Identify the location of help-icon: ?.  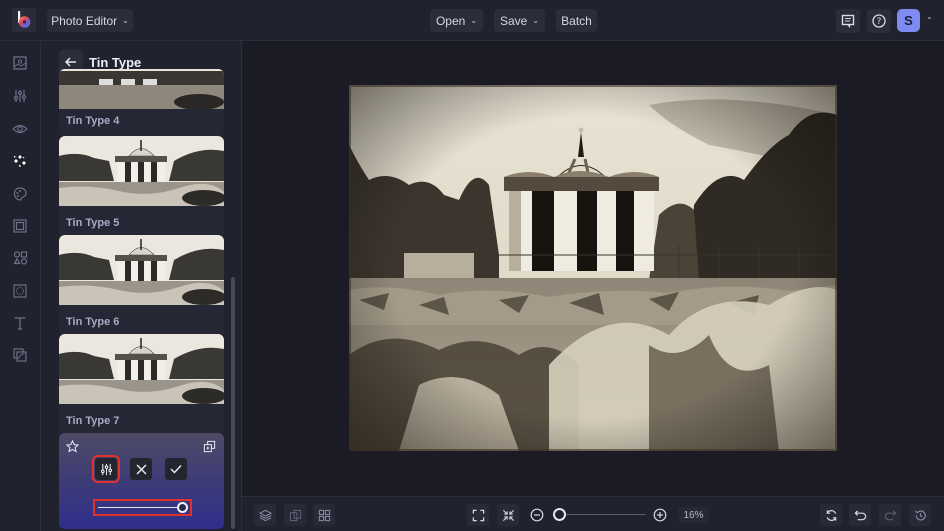
(879, 21).